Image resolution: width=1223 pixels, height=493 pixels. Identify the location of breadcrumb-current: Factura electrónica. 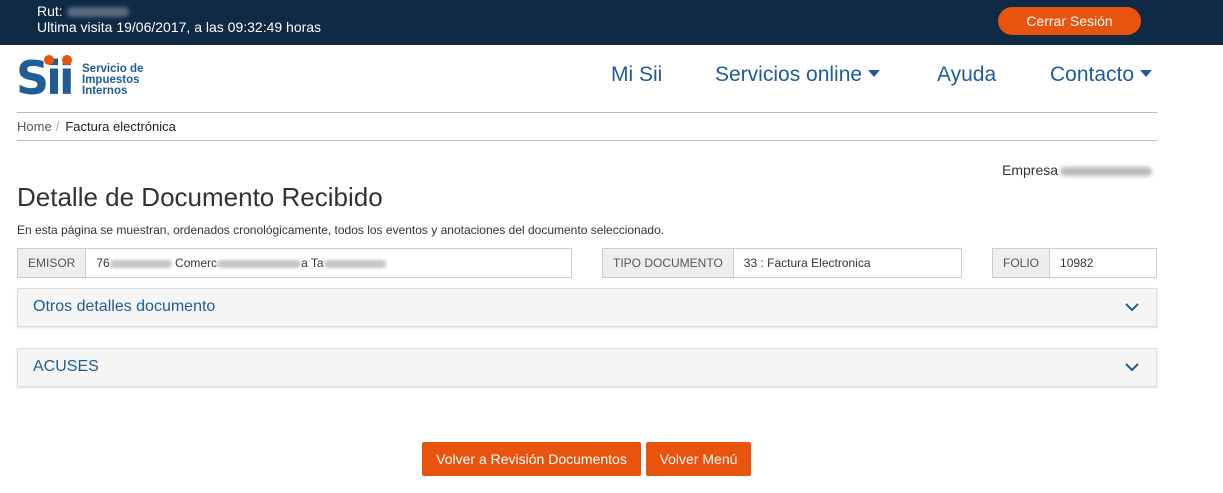
(120, 126).